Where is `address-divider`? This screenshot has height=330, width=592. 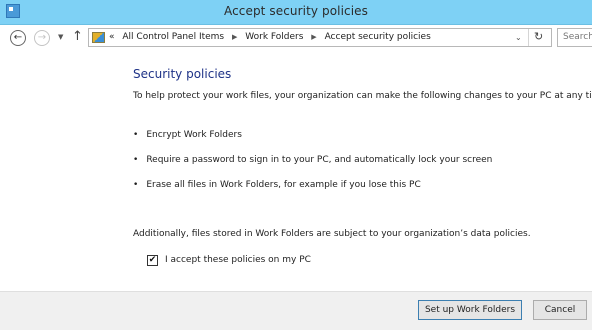
address-divider is located at coordinates (528, 37).